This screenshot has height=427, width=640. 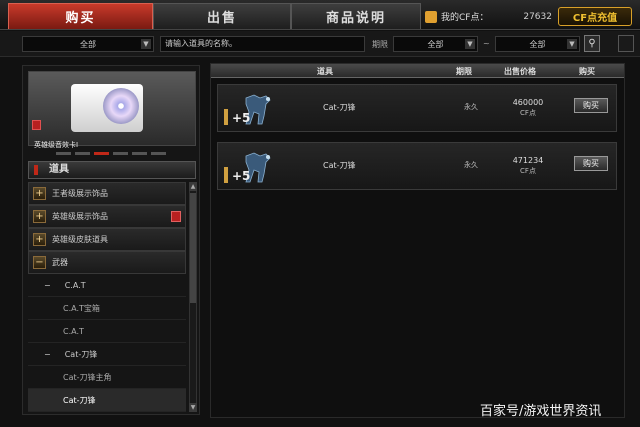 I want to click on tree-node-cat-box: C.A.T宝箱, so click(x=107, y=308).